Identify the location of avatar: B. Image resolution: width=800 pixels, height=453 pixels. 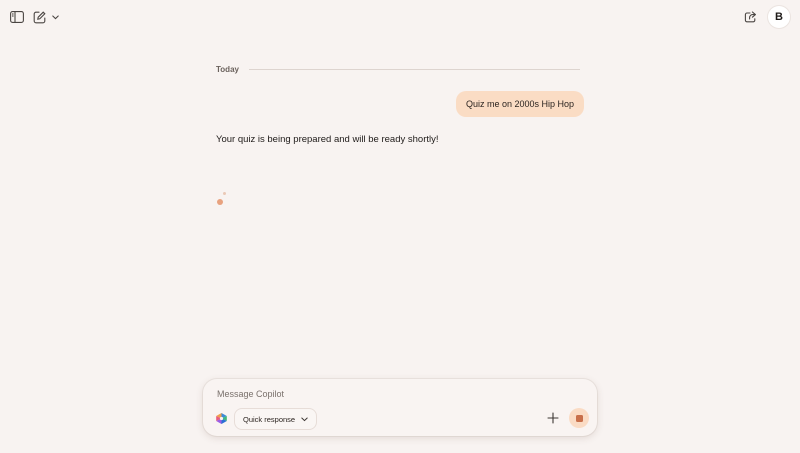
(779, 17).